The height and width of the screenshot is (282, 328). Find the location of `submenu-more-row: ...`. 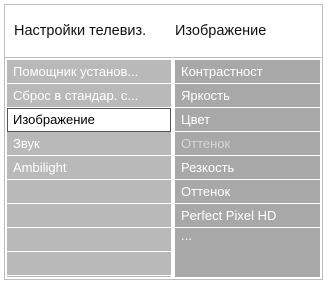

submenu-more-row: ... is located at coordinates (247, 240).